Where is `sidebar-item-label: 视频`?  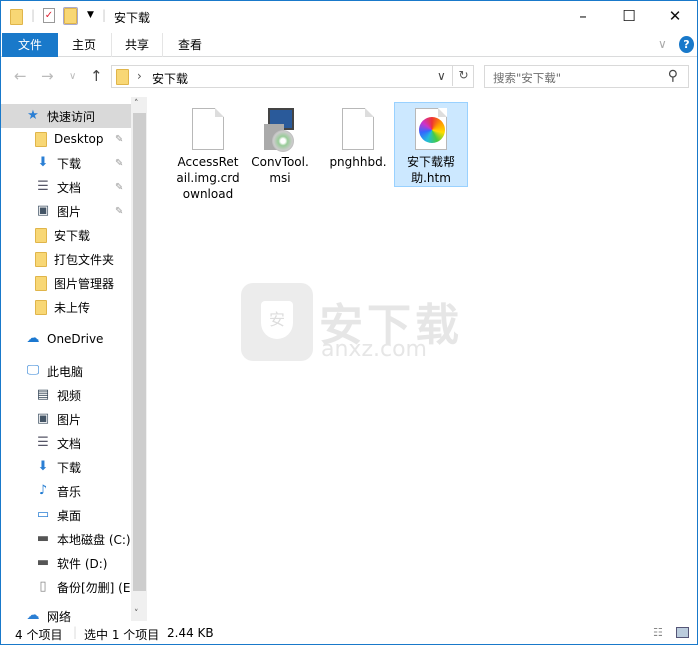 sidebar-item-label: 视频 is located at coordinates (69, 395).